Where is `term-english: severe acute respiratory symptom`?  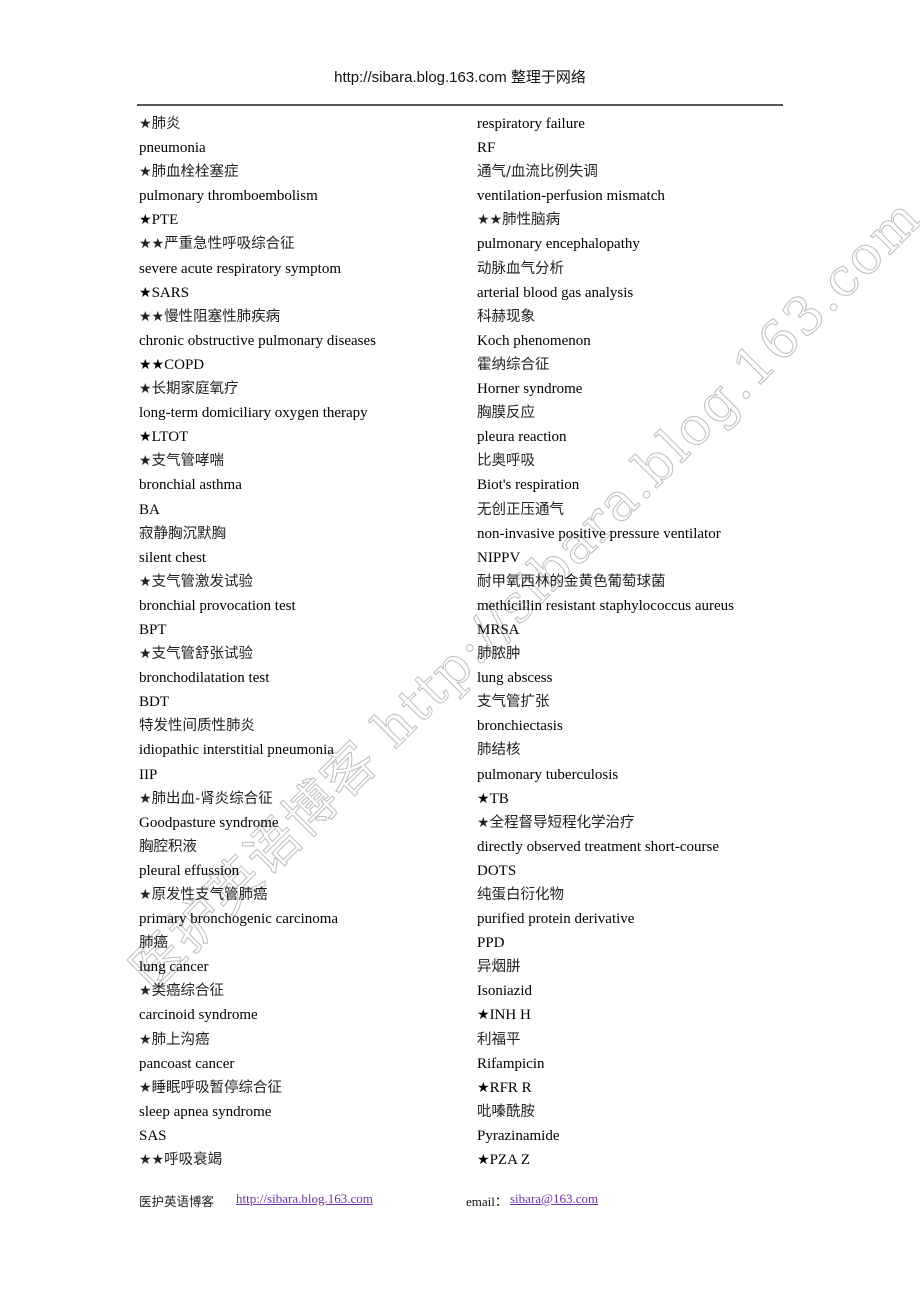
term-english: severe acute respiratory symptom is located at coordinates (240, 268).